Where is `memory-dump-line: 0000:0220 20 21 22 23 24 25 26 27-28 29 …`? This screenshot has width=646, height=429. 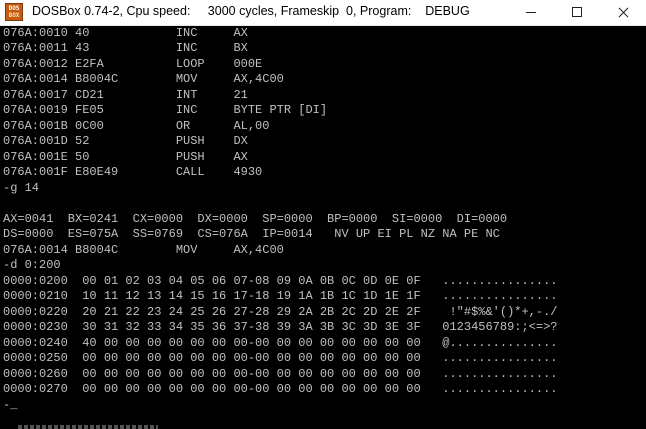
memory-dump-line: 0000:0220 20 21 22 23 24 25 26 27-28 29 … is located at coordinates (280, 312).